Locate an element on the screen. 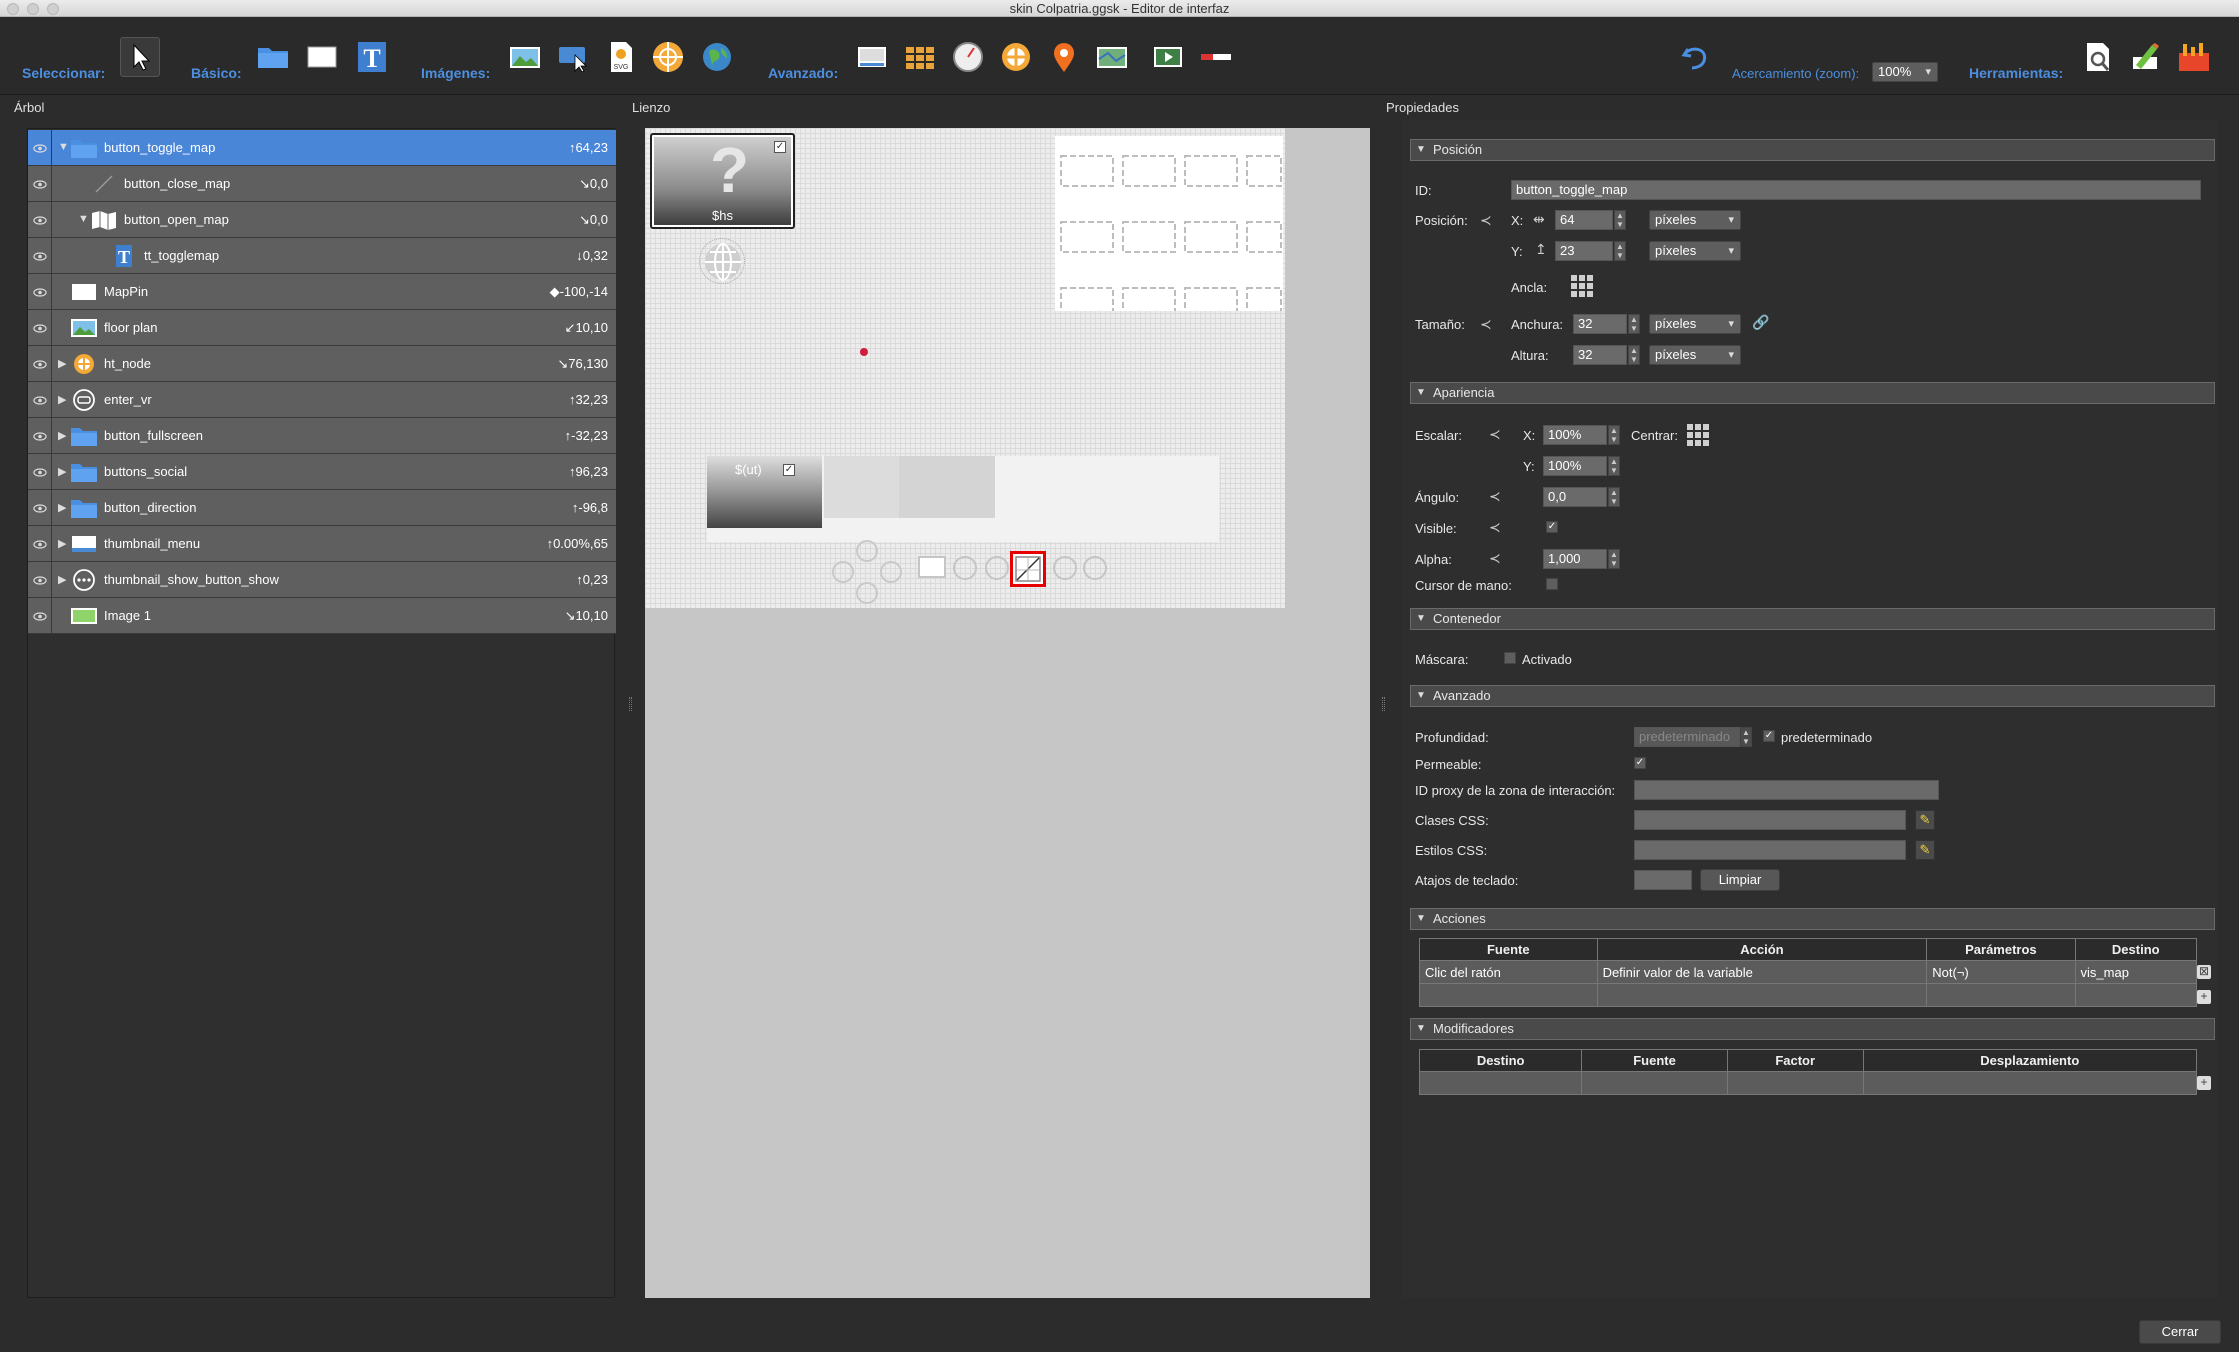  minimize-window-button is located at coordinates (33, 9).